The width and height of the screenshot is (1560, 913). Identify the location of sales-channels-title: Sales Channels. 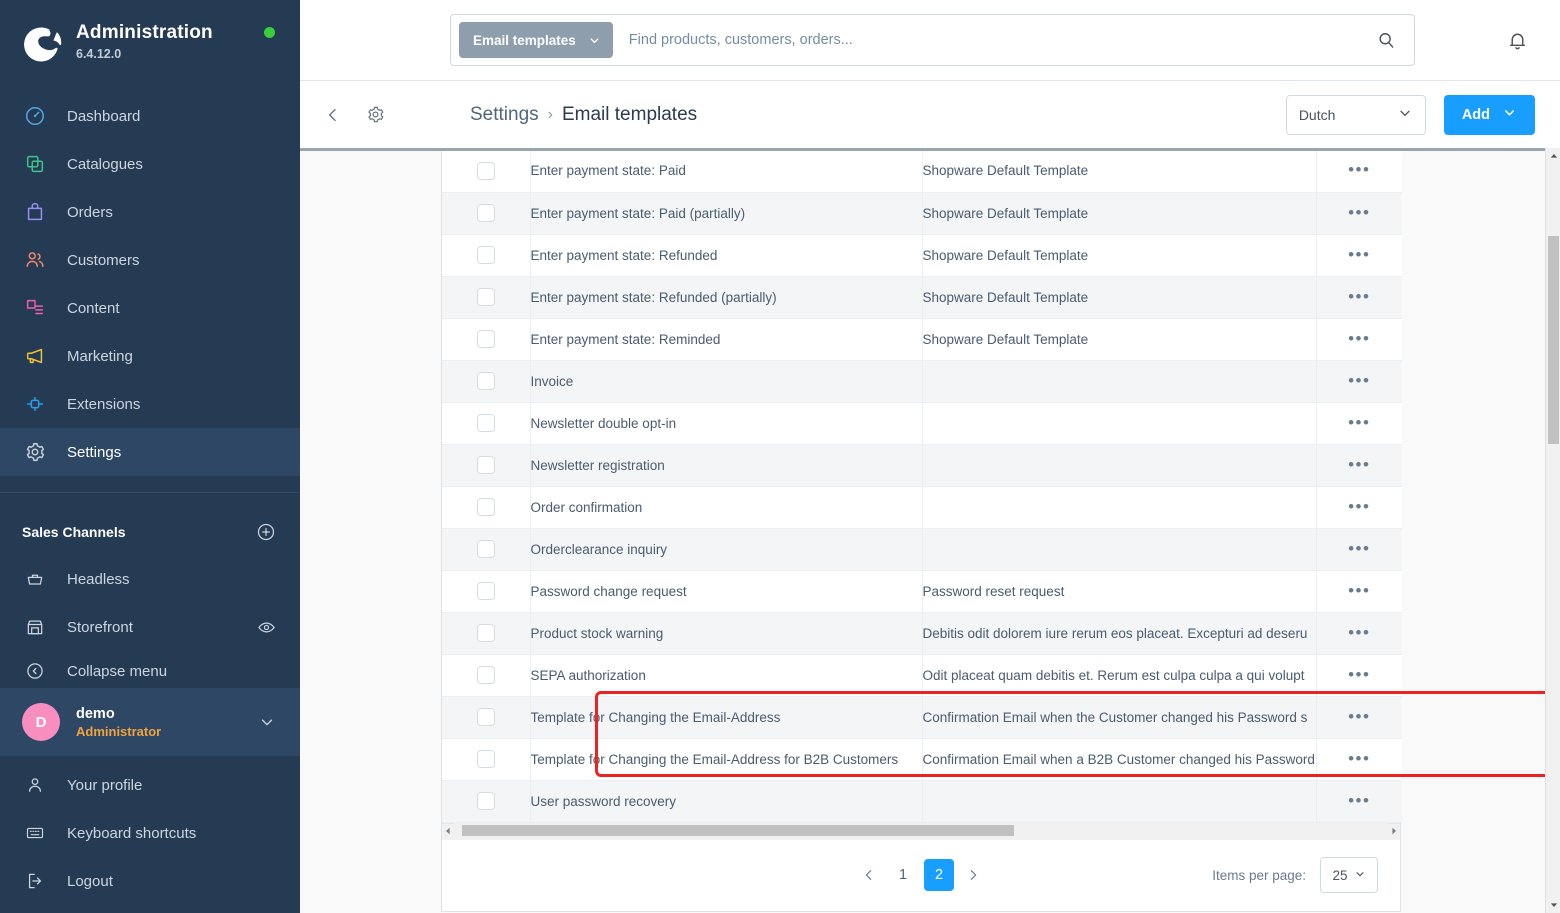
(74, 532).